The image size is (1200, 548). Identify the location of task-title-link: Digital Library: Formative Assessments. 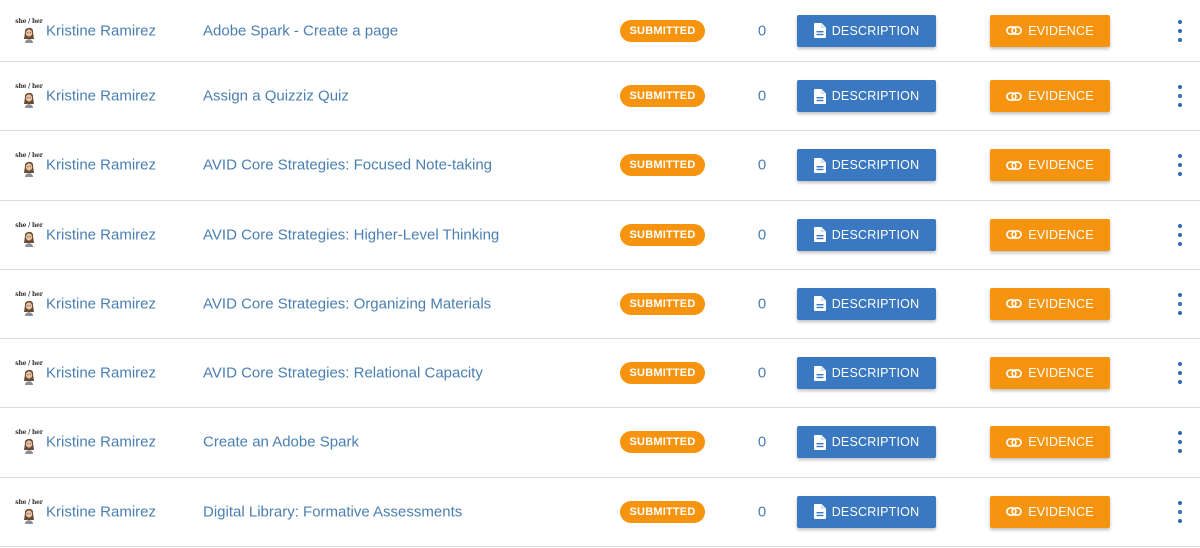
(332, 511).